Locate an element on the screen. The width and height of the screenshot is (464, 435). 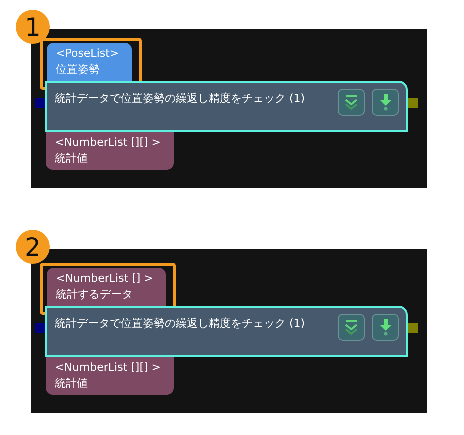
input-port-tag: <NumberList [] > 統計するデータ is located at coordinates (106, 287).